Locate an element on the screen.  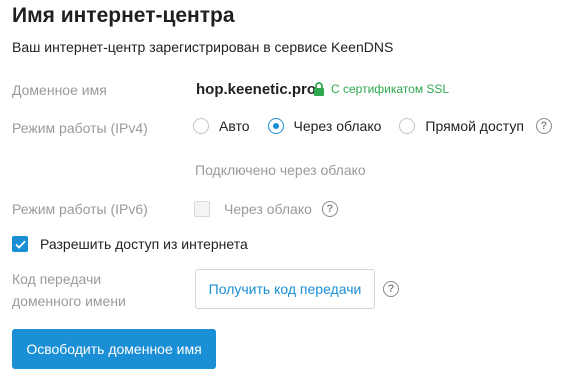
release-domain-button: Освободить доменное имя is located at coordinates (114, 349).